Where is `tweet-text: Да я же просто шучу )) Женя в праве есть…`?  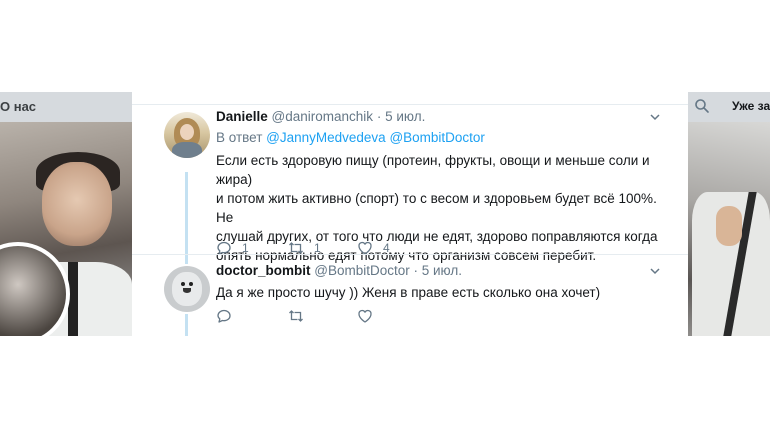
tweet-text: Да я же просто шучу )) Женя в праве есть… is located at coordinates (408, 292).